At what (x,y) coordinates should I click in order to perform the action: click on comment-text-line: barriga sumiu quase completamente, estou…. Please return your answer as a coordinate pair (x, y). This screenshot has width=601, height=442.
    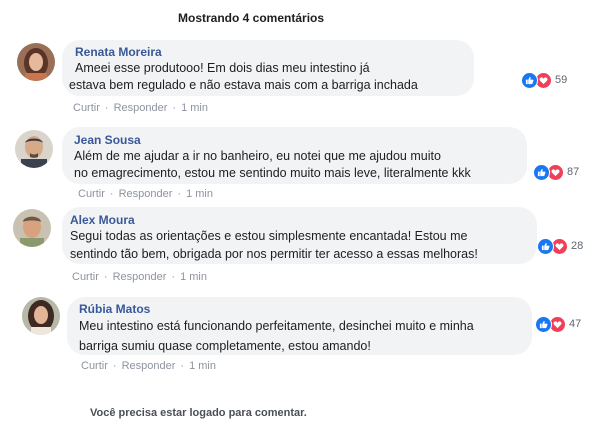
    Looking at the image, I should click on (225, 346).